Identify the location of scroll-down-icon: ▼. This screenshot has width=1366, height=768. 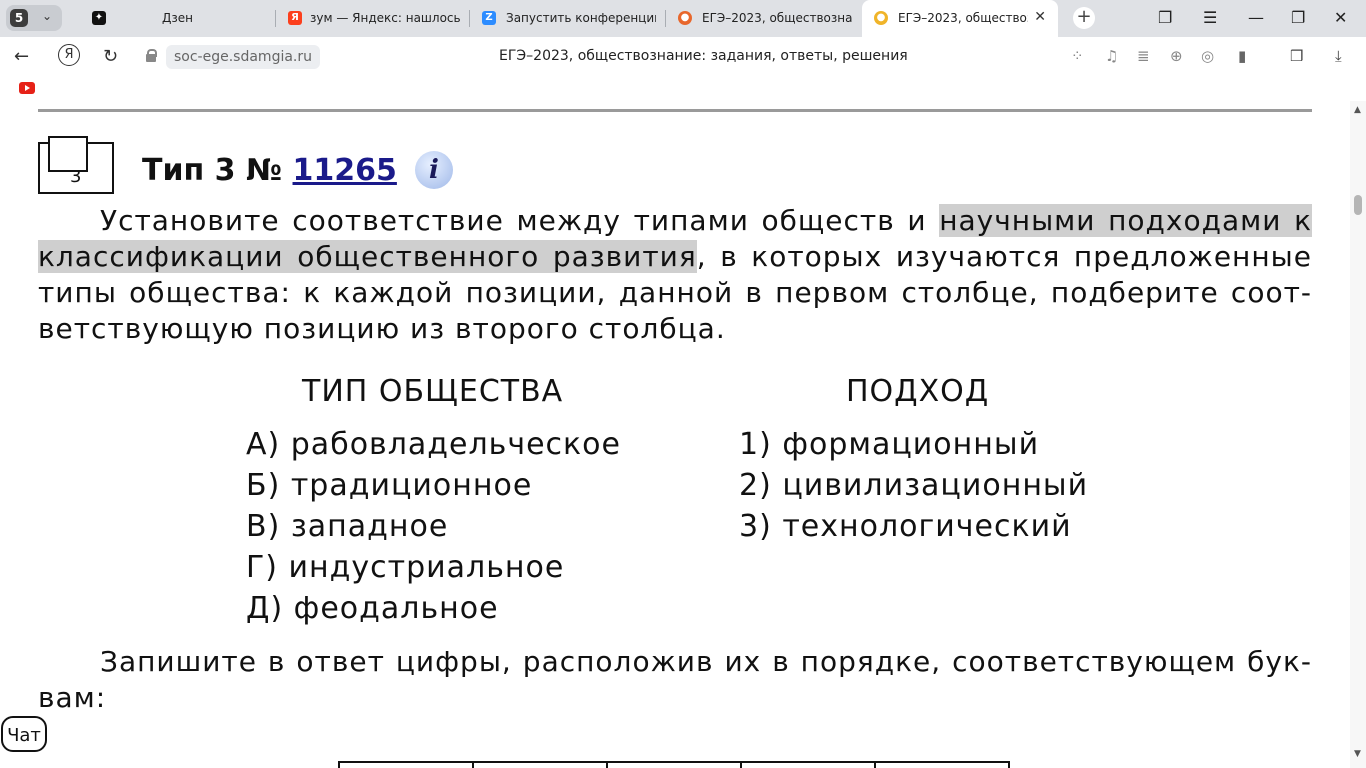
(1357, 754).